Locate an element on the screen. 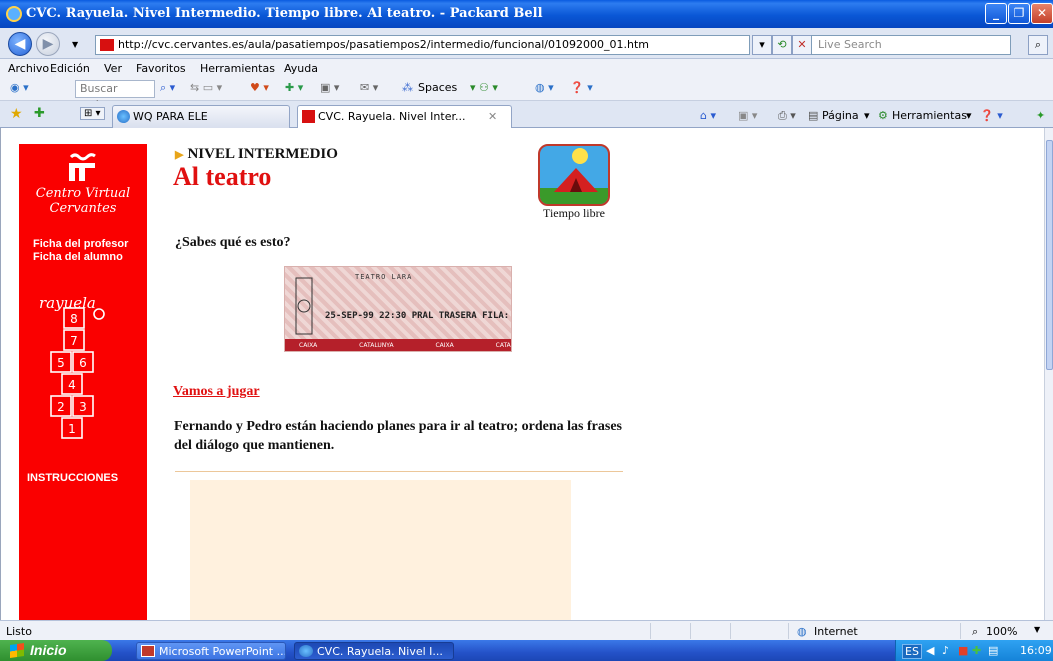 Image resolution: width=1053 pixels, height=661 pixels. ie-logo-icon is located at coordinates (14, 14).